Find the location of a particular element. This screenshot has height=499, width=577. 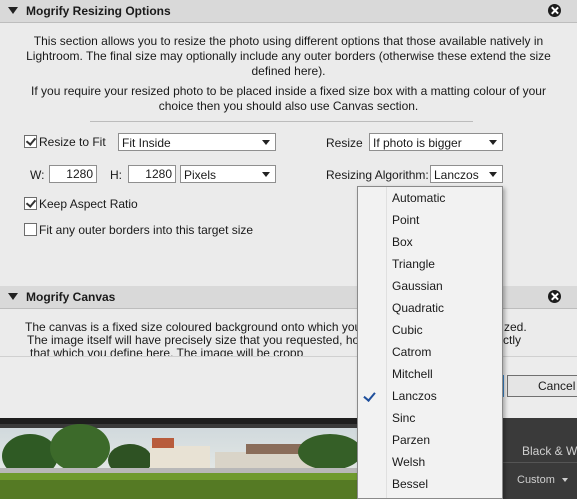

custom-select: Custom is located at coordinates (542, 480).